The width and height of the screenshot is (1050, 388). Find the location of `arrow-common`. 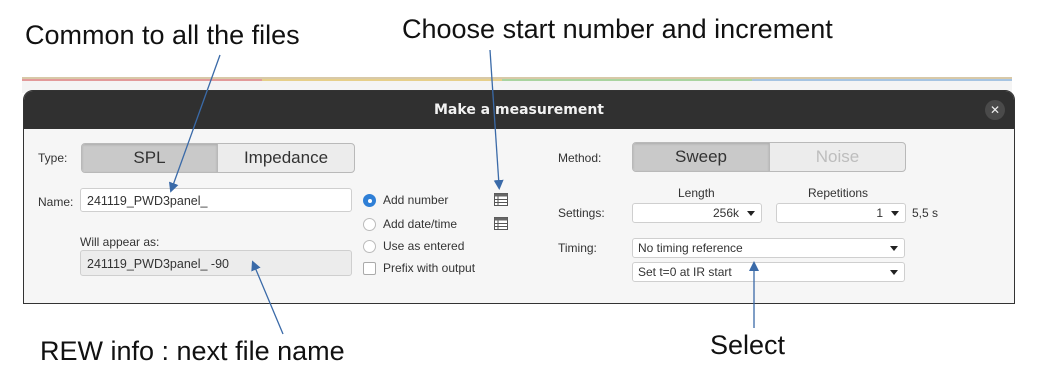

arrow-common is located at coordinates (194, 123).